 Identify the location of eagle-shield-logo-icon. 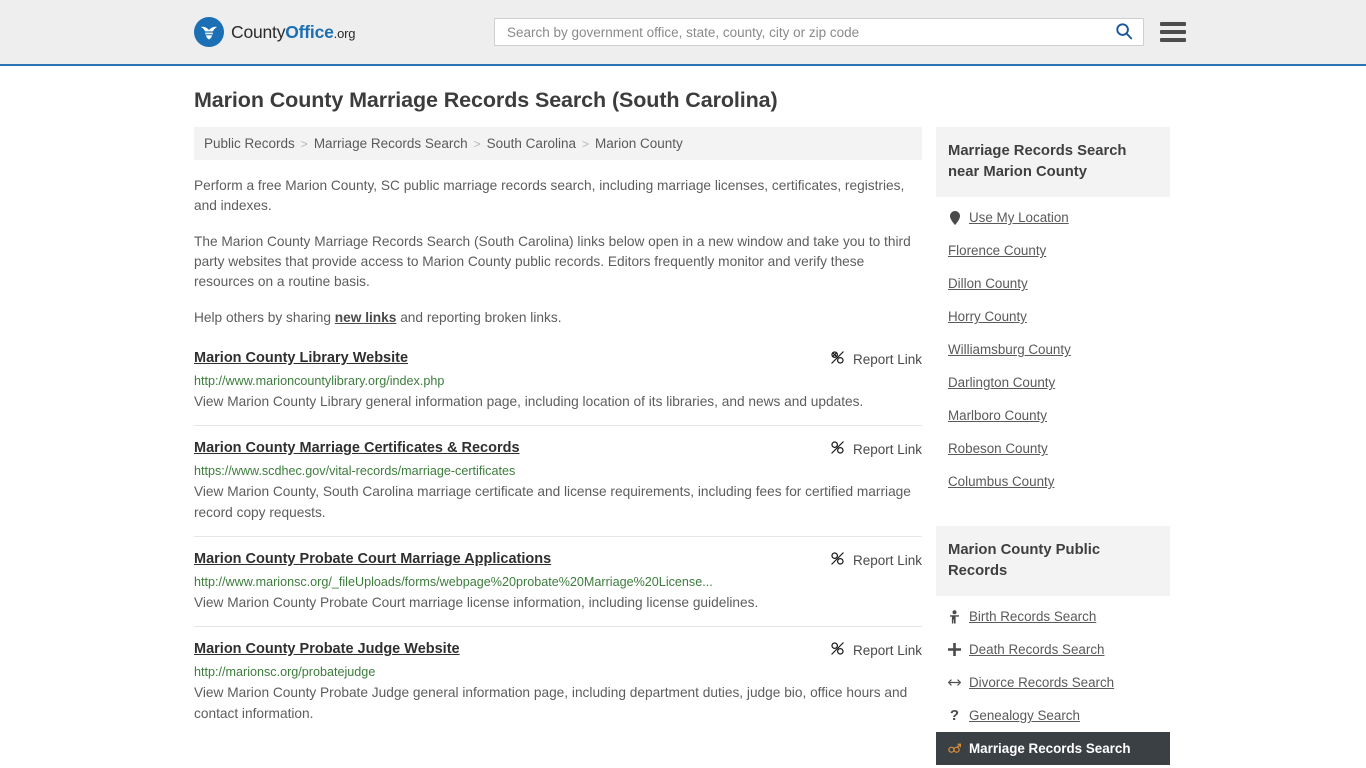
(209, 32).